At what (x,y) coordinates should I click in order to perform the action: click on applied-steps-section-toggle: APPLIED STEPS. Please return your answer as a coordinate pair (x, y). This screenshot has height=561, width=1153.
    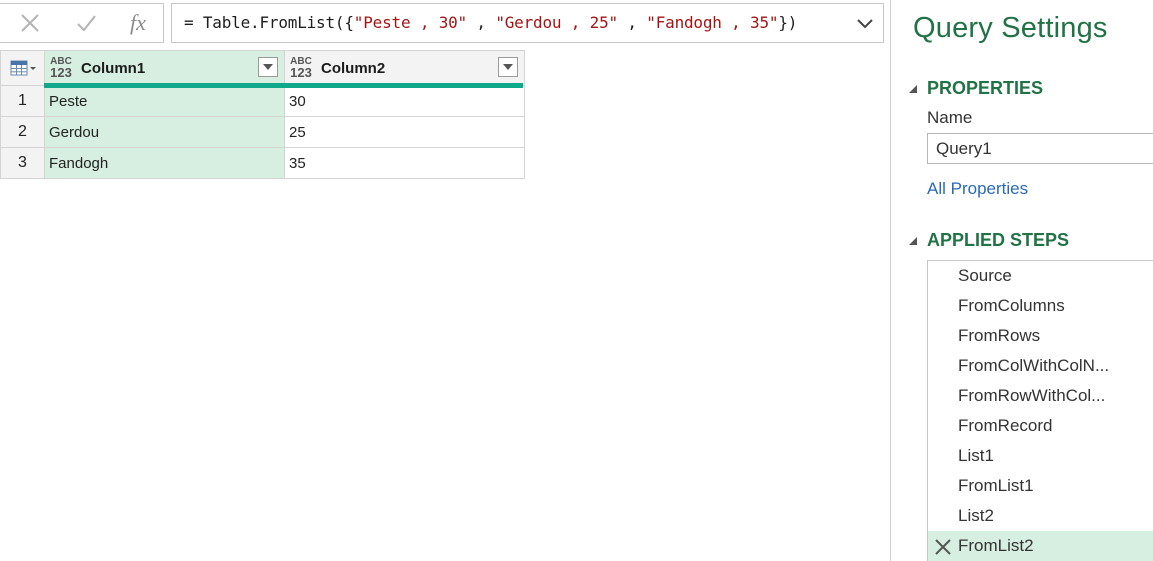
    Looking at the image, I should click on (988, 240).